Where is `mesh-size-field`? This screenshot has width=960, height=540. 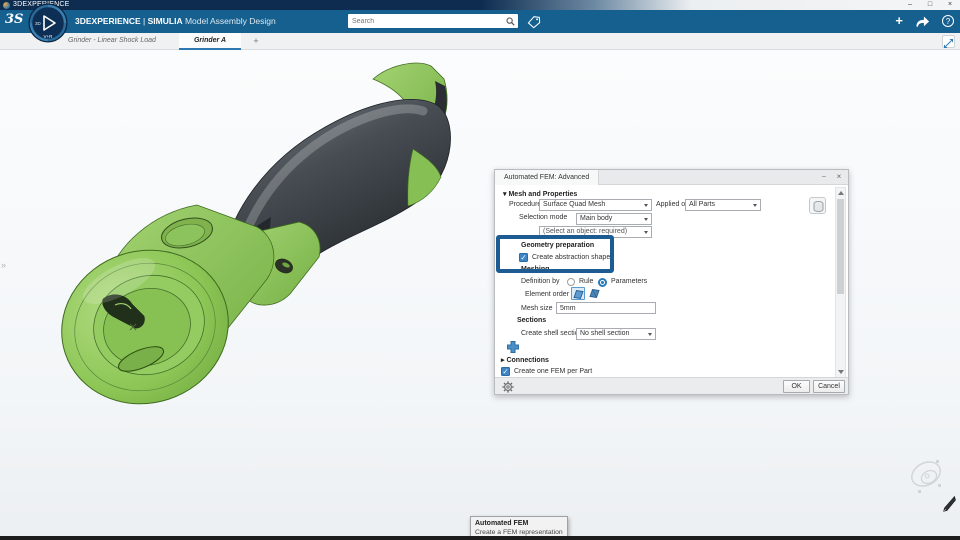
mesh-size-field is located at coordinates (606, 308).